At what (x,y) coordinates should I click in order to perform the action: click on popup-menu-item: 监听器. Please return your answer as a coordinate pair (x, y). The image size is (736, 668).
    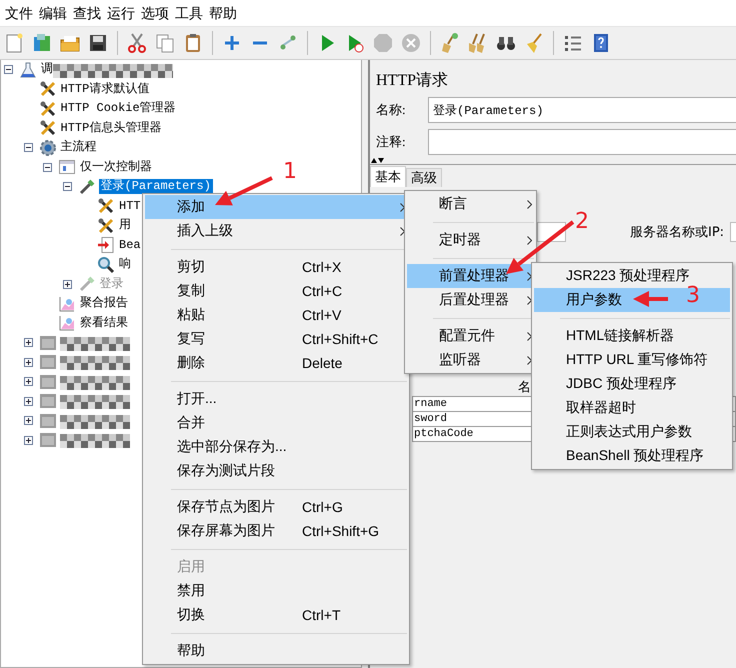
    Looking at the image, I should click on (470, 360).